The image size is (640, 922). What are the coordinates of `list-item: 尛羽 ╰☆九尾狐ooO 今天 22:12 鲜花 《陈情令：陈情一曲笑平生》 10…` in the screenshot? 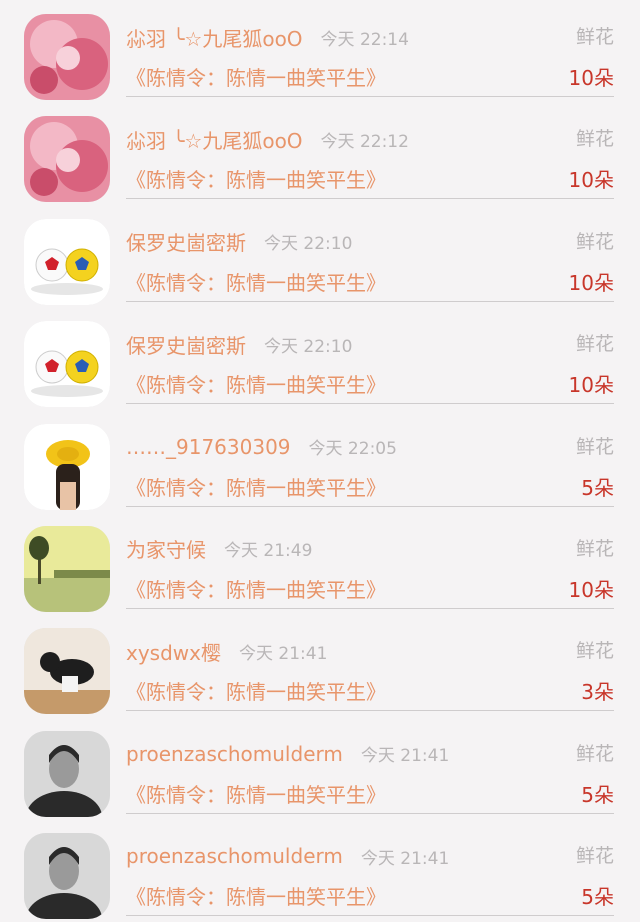 It's located at (320, 153).